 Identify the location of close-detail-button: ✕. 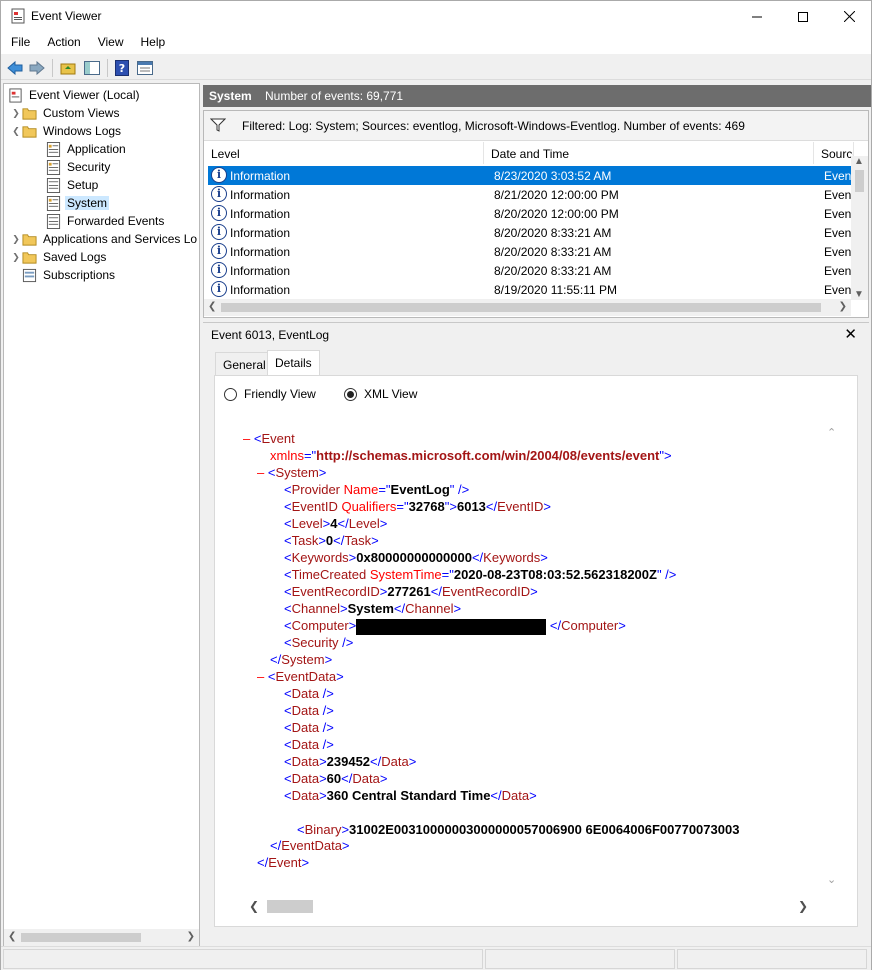
(850, 334).